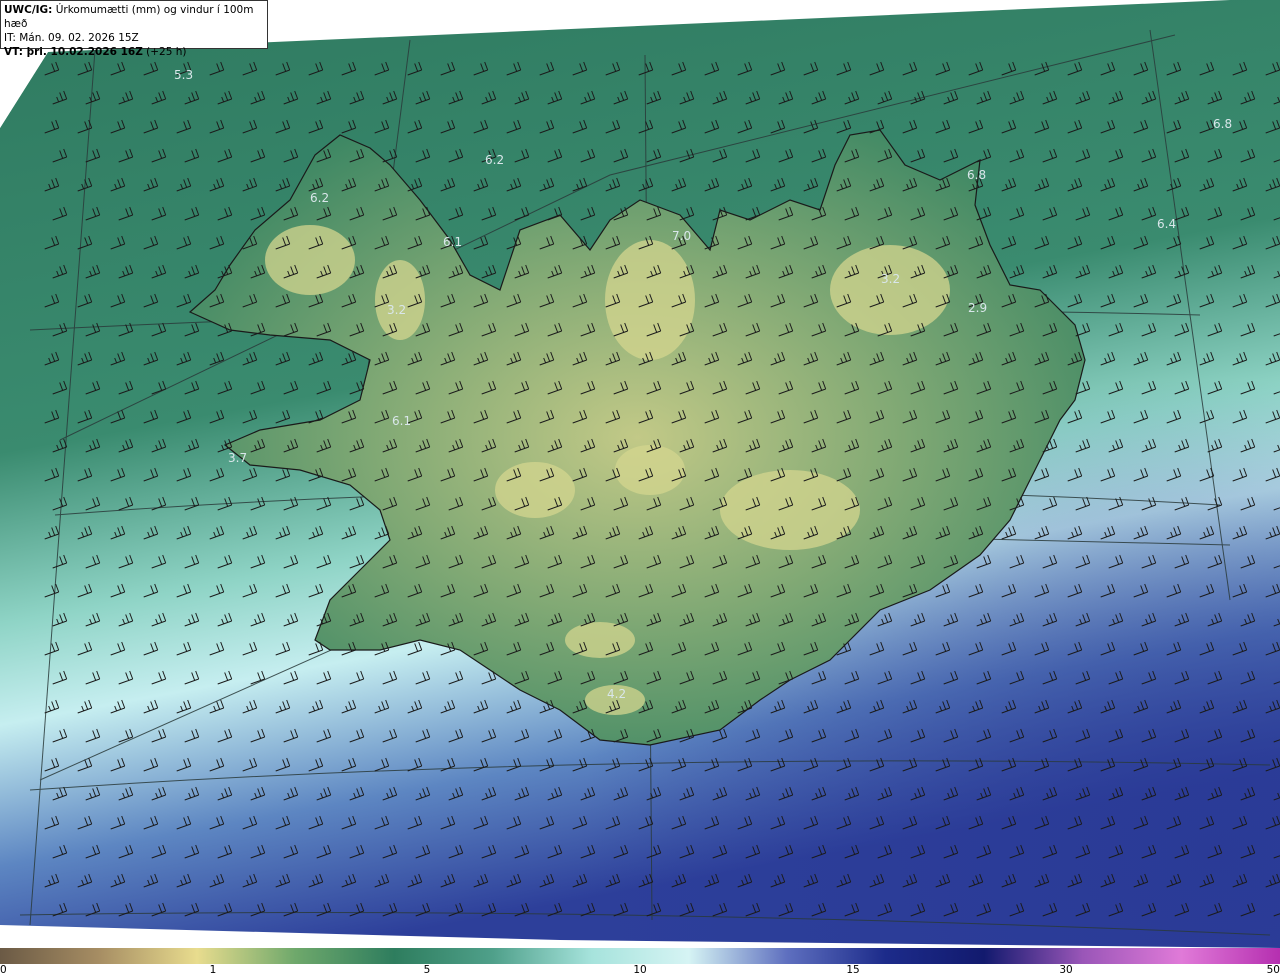 The image size is (1280, 978). Describe the element at coordinates (237, 458) in the screenshot. I see `map-value-label: 3.7` at that location.